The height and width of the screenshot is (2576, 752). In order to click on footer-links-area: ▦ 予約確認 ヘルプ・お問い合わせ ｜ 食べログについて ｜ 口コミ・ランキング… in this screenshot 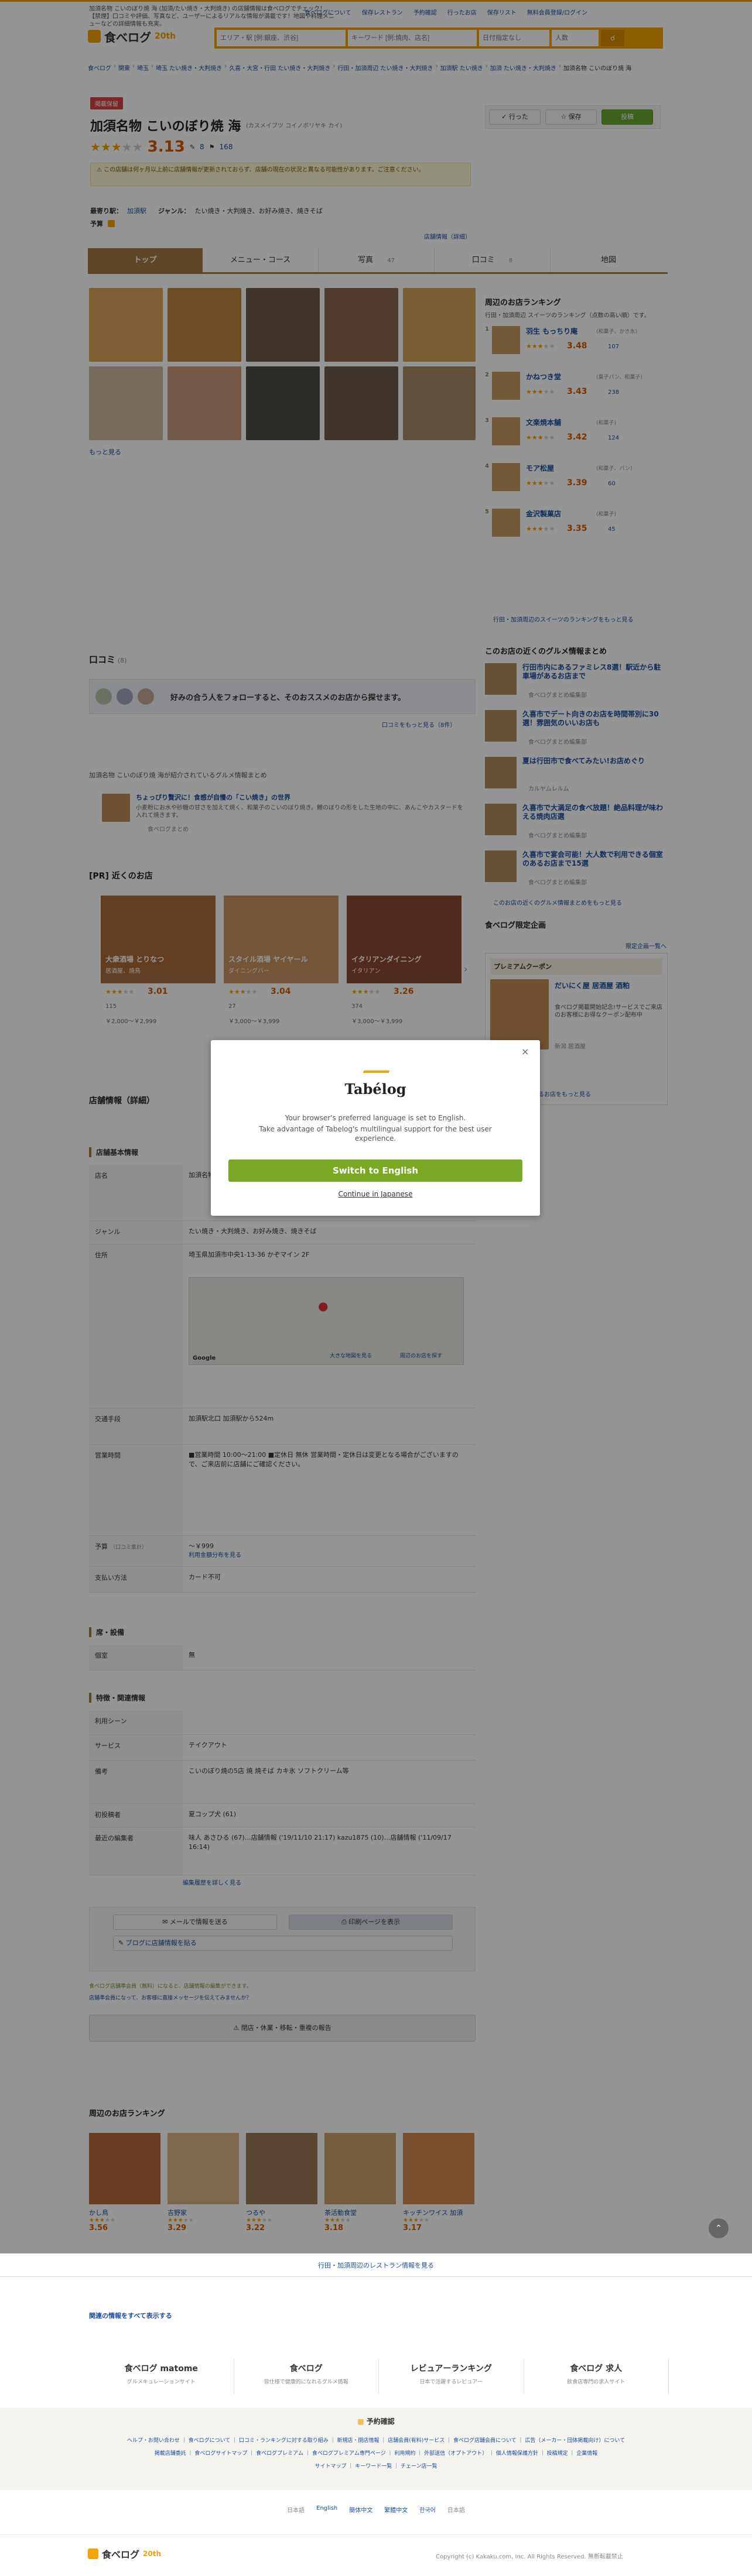, I will do `click(376, 2449)`.